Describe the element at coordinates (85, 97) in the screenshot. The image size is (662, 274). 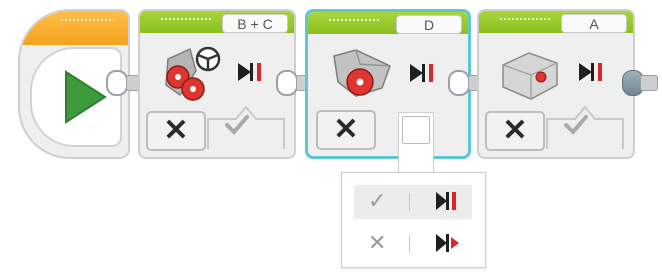
I see `play-icon` at that location.